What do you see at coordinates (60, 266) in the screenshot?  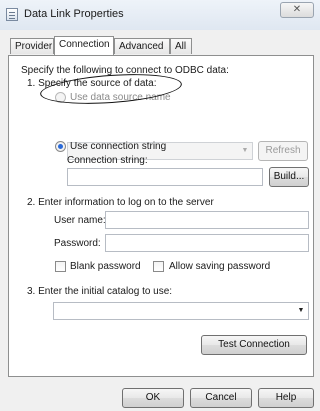 I see `blank-password-checkbox` at bounding box center [60, 266].